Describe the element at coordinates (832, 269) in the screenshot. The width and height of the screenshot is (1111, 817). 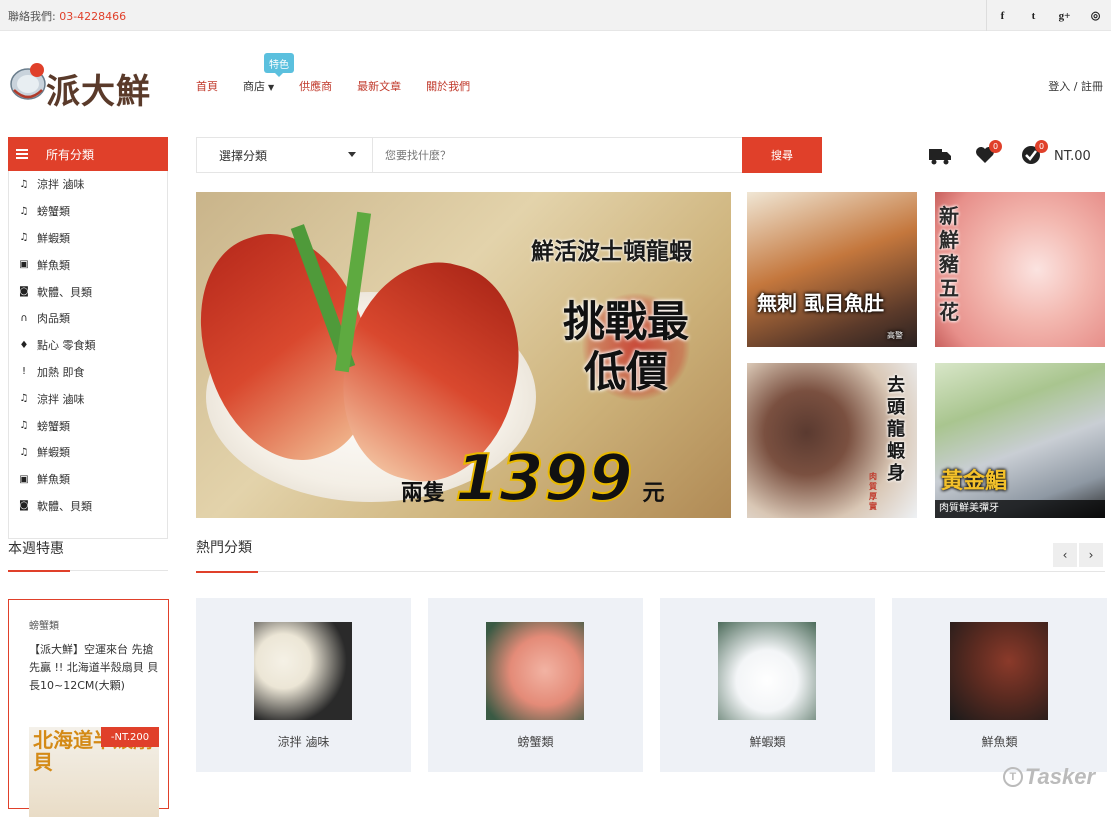
I see `promo-tile-milkfish: 無刺 虱目魚肚 高警` at that location.